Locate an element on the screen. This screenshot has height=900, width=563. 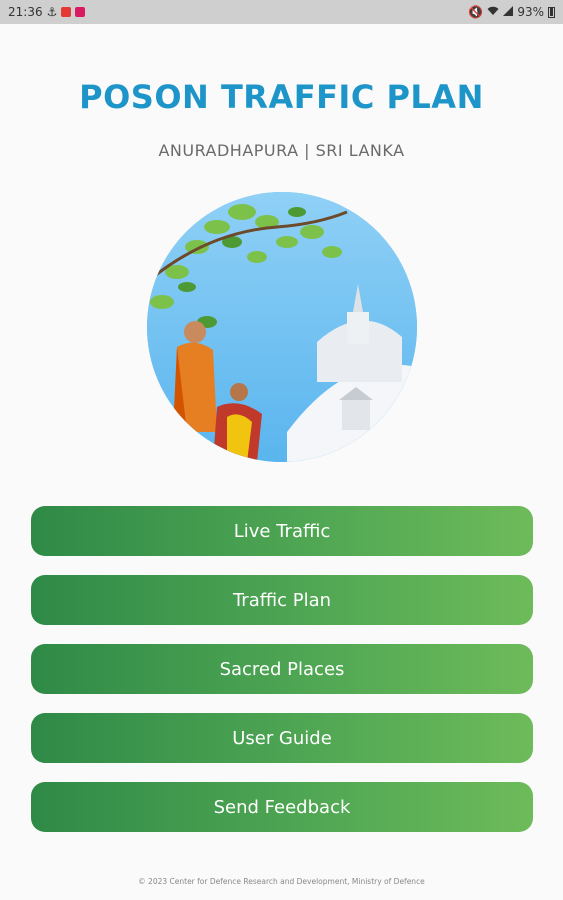
wifi-icon is located at coordinates (493, 12).